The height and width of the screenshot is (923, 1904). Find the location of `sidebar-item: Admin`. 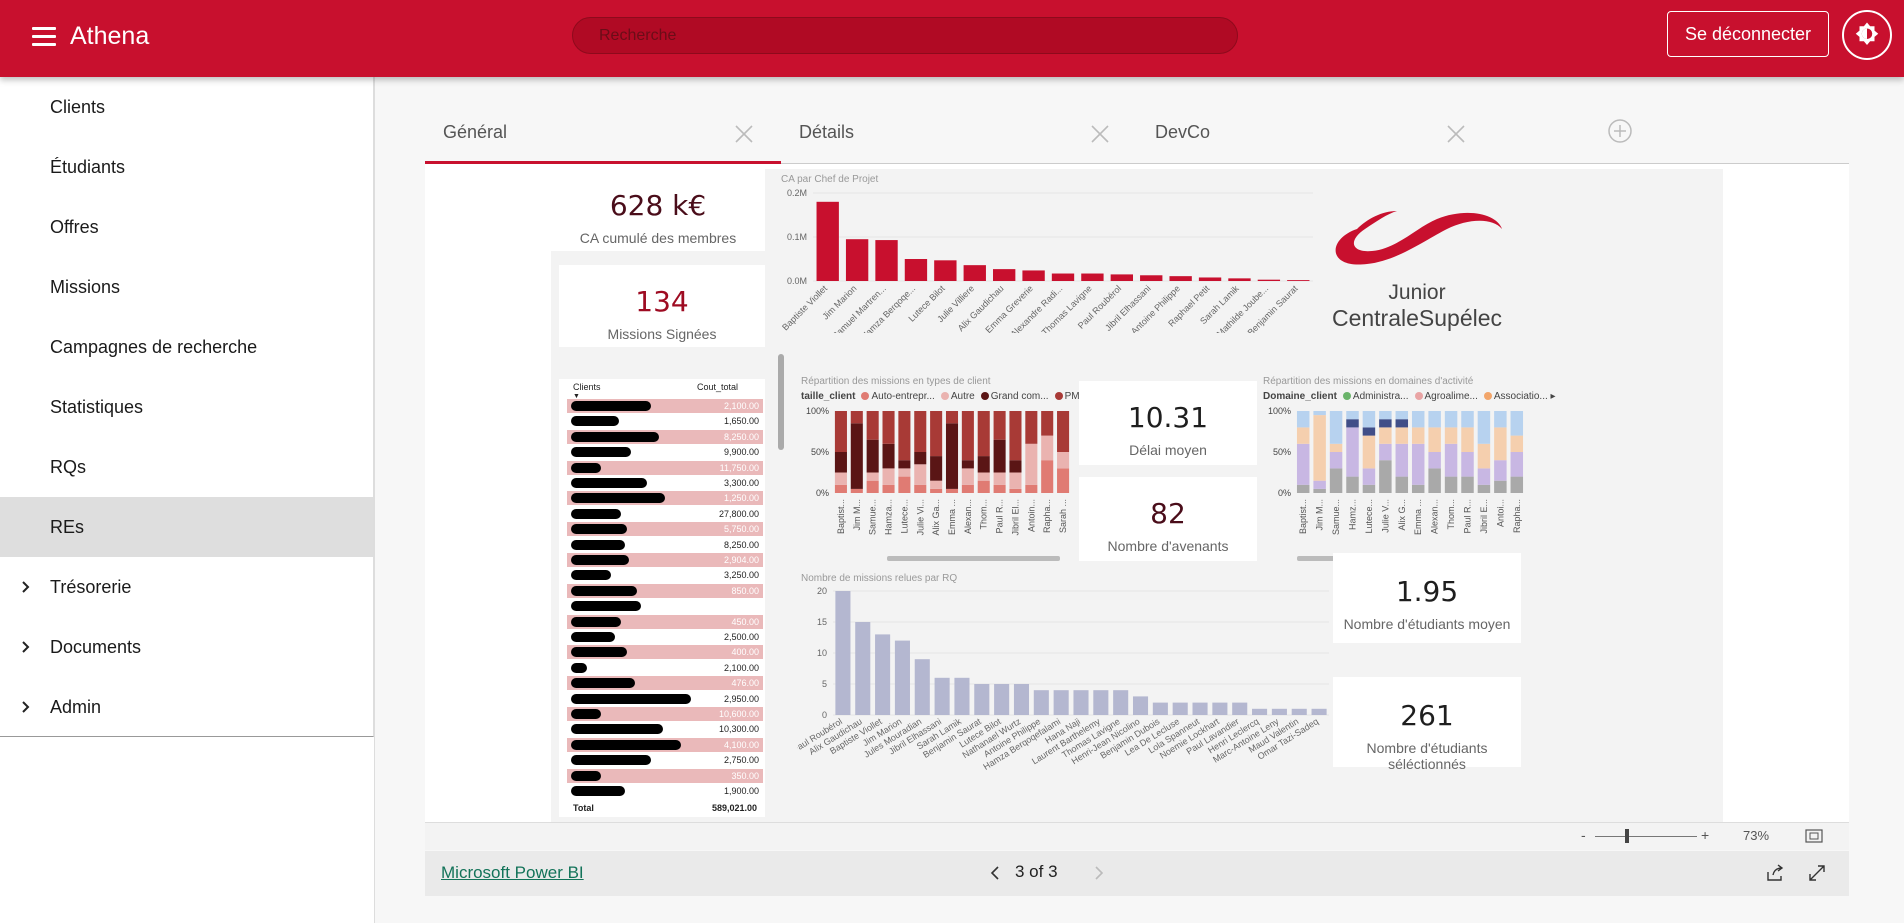

sidebar-item: Admin is located at coordinates (186, 707).